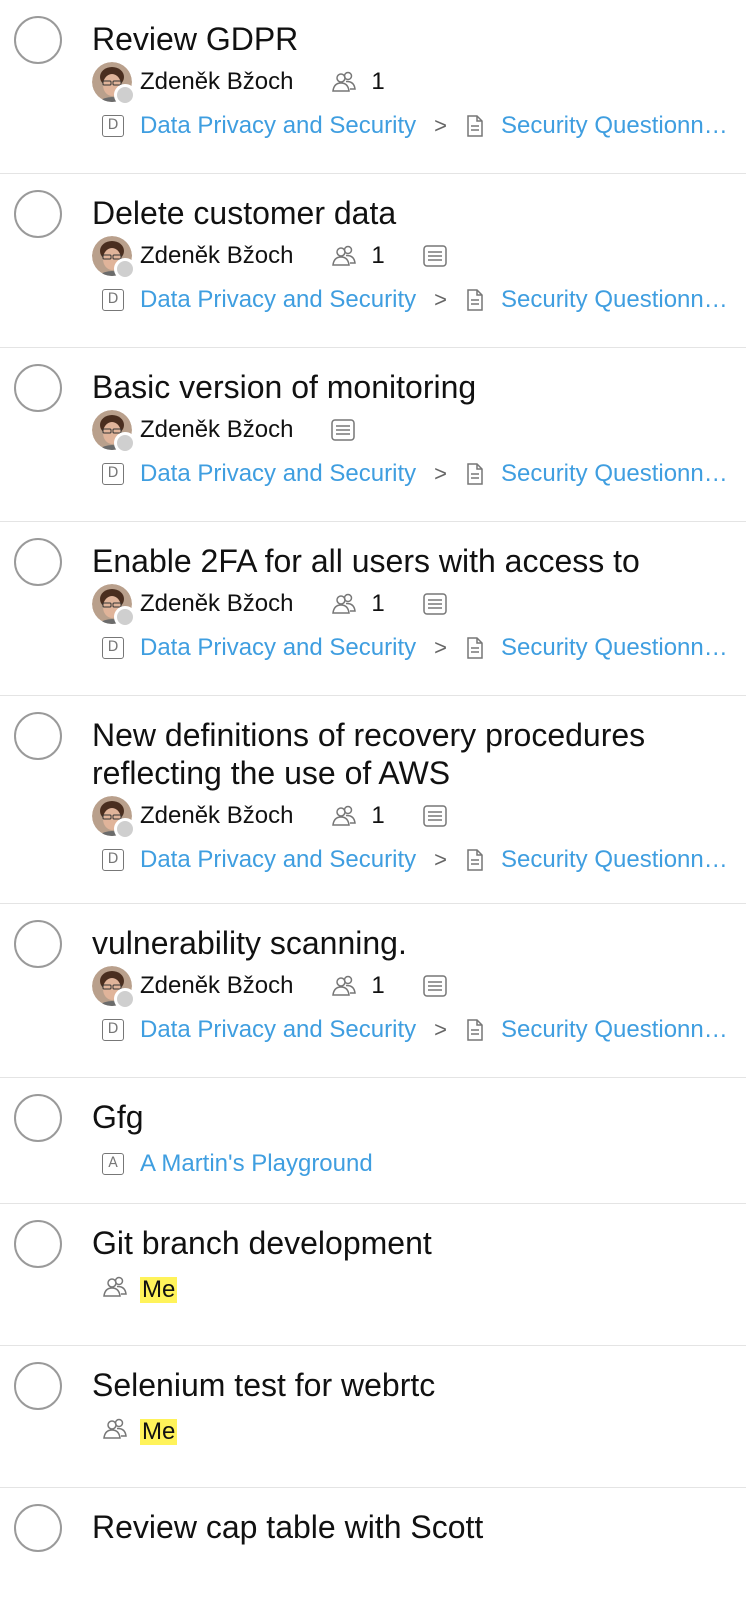 The image size is (746, 1608). What do you see at coordinates (414, 1243) in the screenshot?
I see `task-title: Git branch development` at bounding box center [414, 1243].